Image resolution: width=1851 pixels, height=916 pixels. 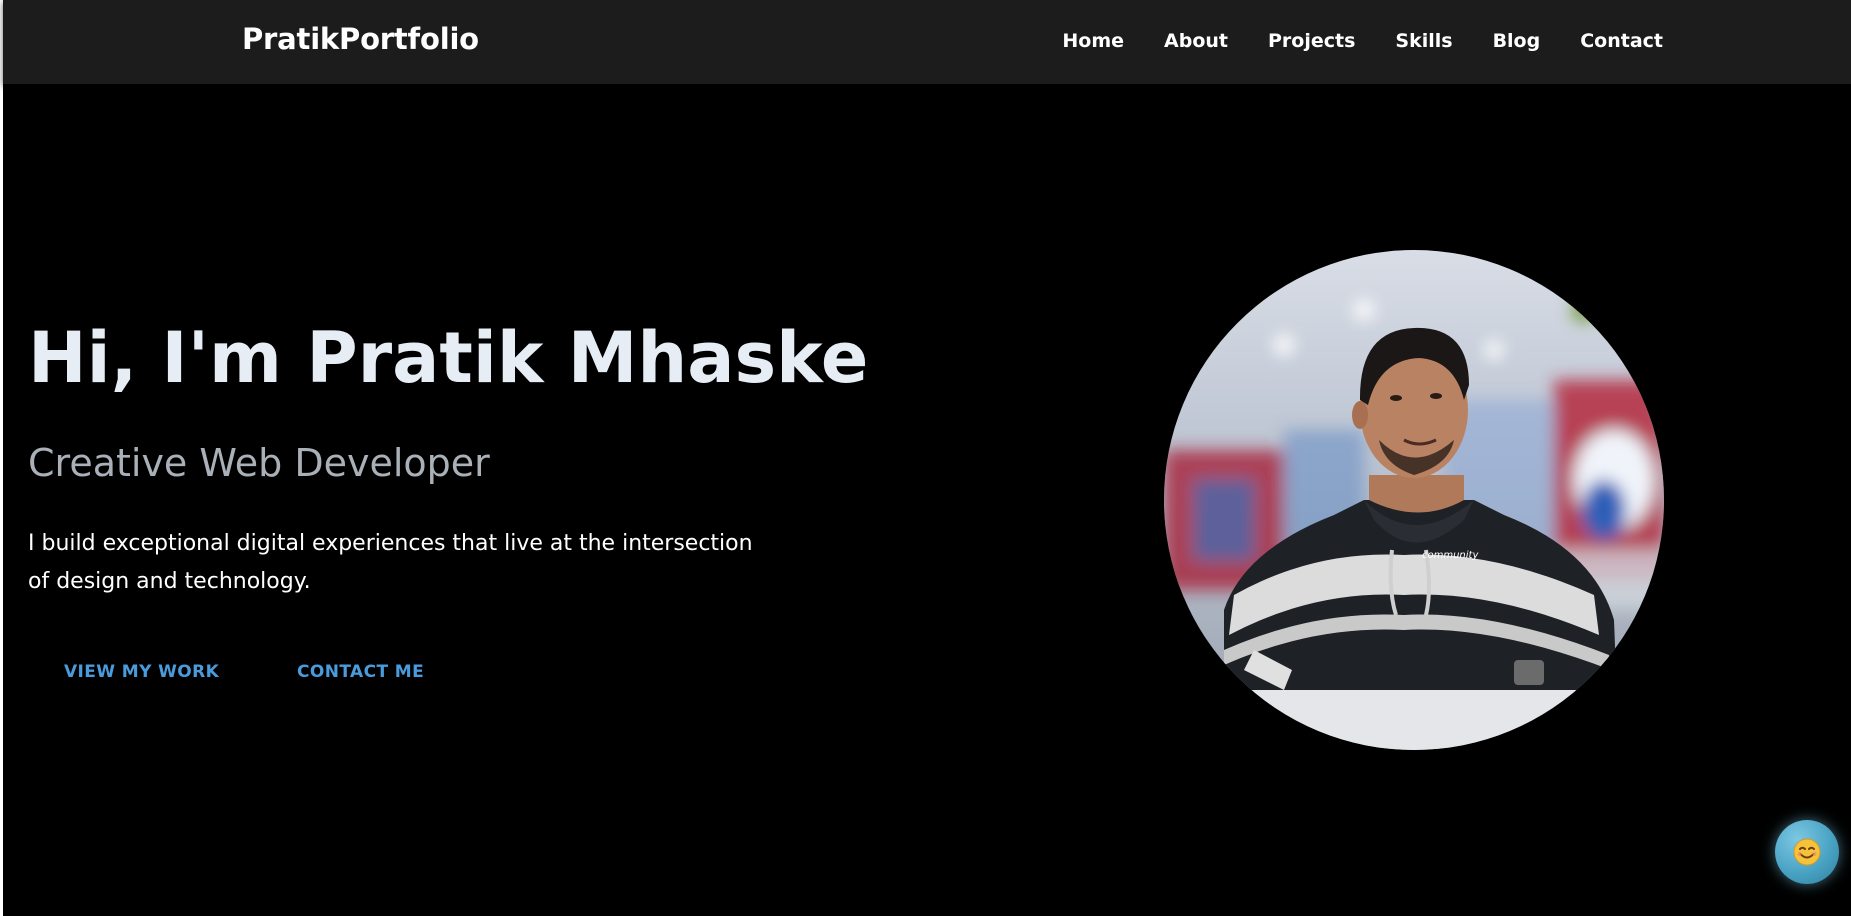 I want to click on hero-subtitle: Creative Web Developer, so click(x=259, y=463).